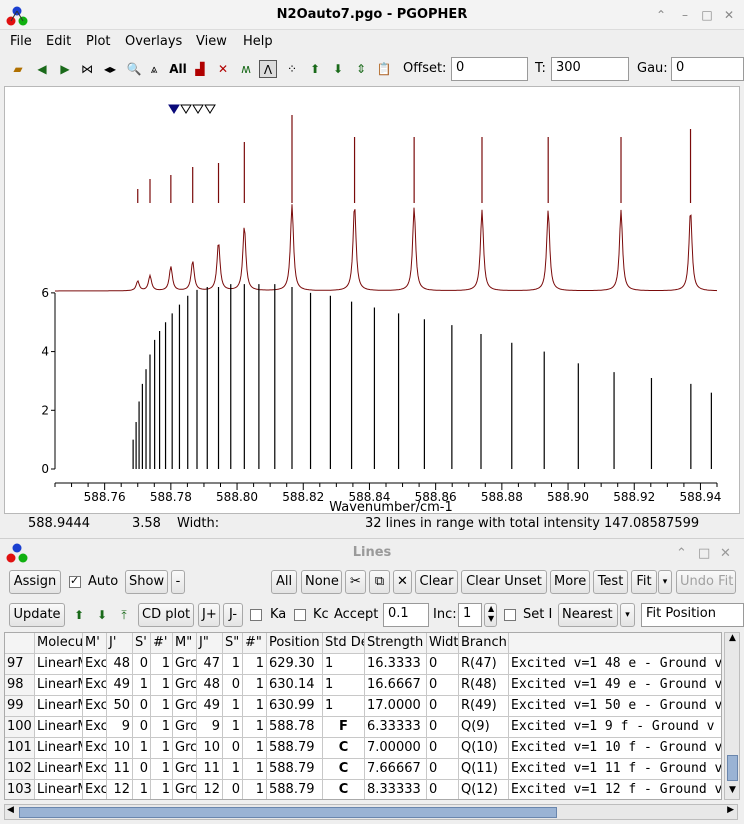  What do you see at coordinates (295, 664) in the screenshot?
I see `table-cell: 629.30` at bounding box center [295, 664].